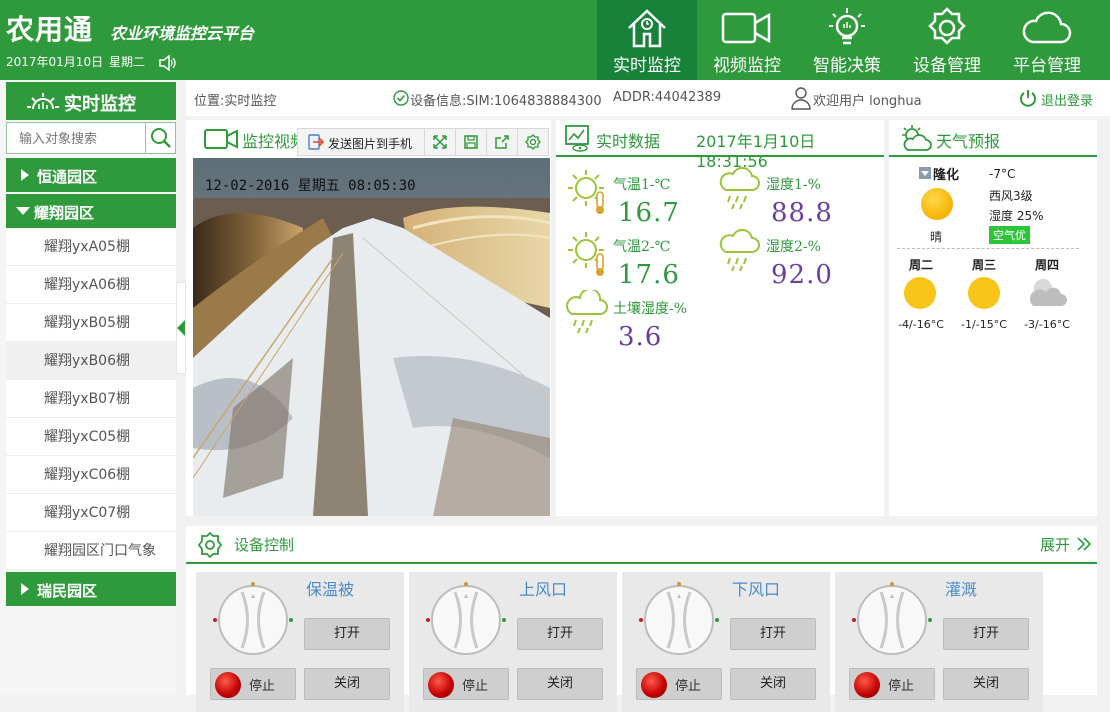  I want to click on group-yaoxiang: 耀翔园区, so click(91, 211).